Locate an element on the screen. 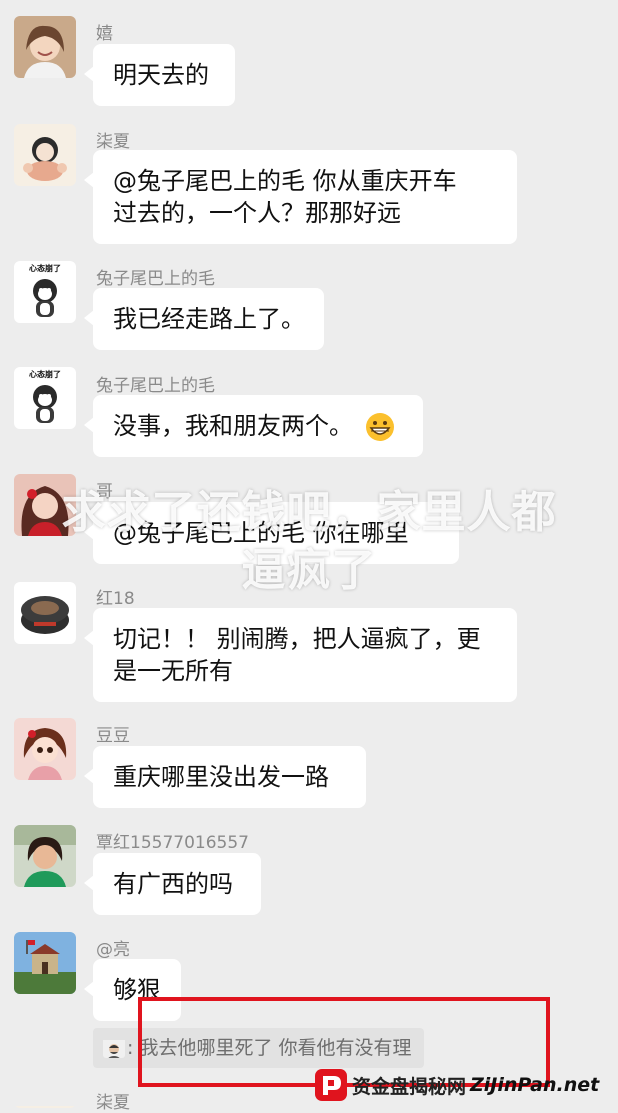 Image resolution: width=618 pixels, height=1113 pixels. message-text: 明天去的 is located at coordinates (161, 75).